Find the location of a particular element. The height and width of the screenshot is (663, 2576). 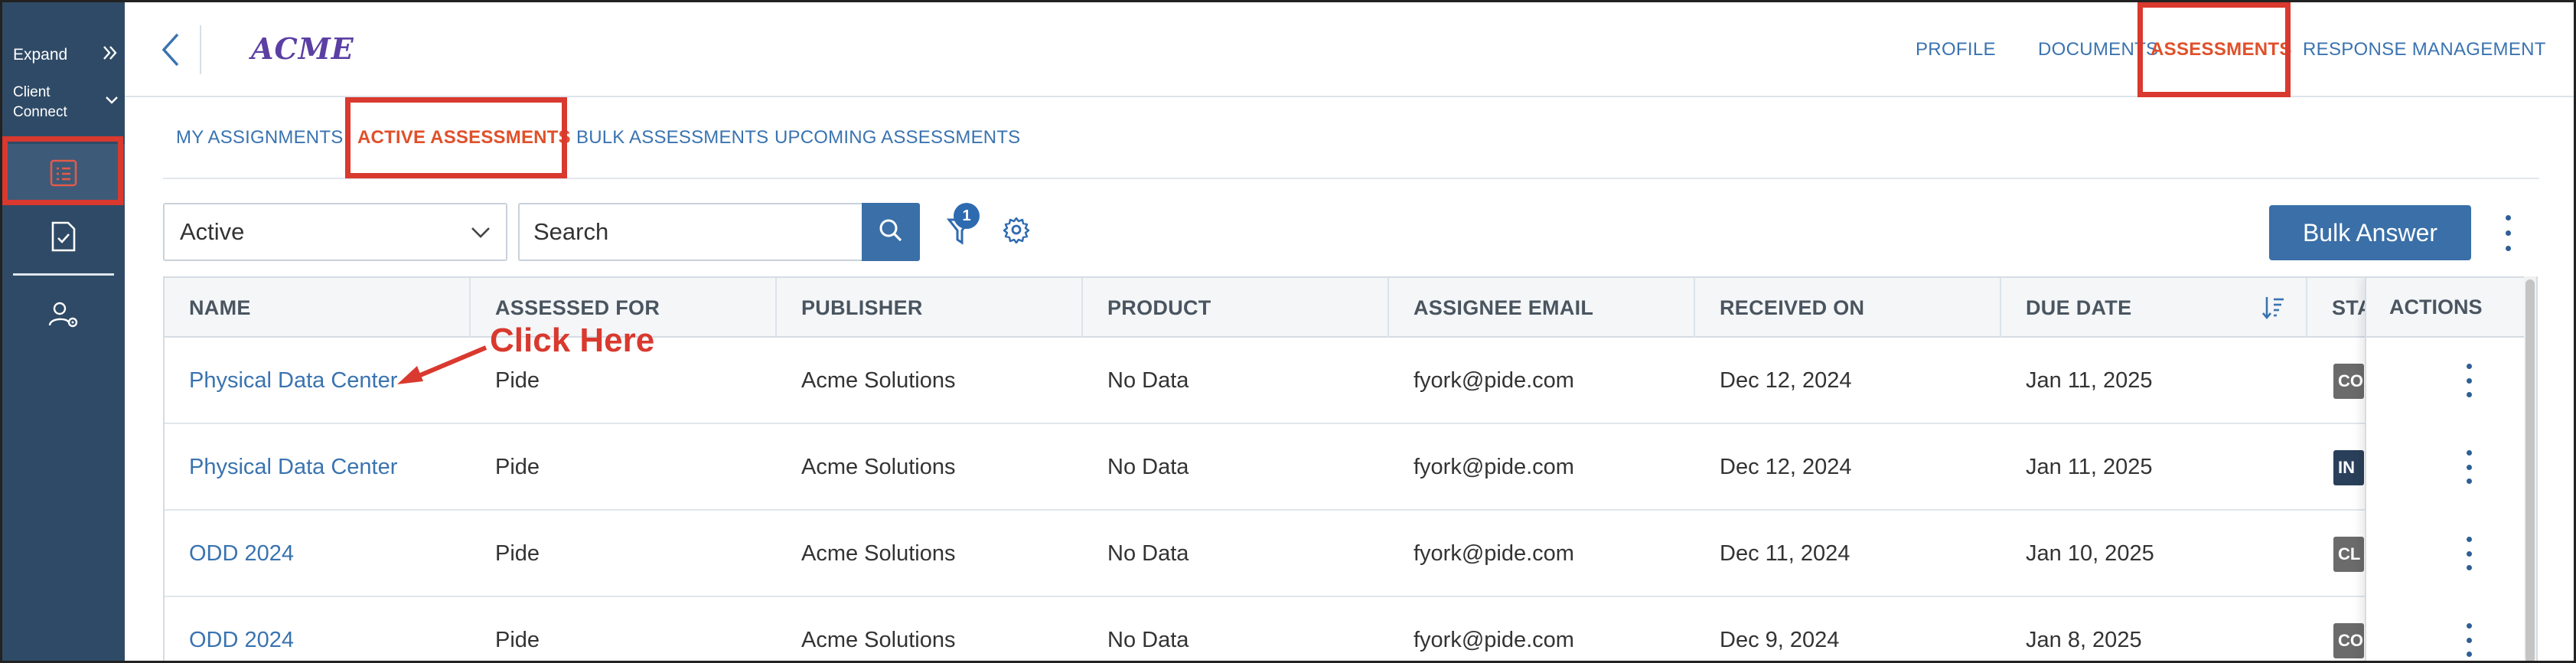

sidebar-item-user-settings is located at coordinates (64, 316).